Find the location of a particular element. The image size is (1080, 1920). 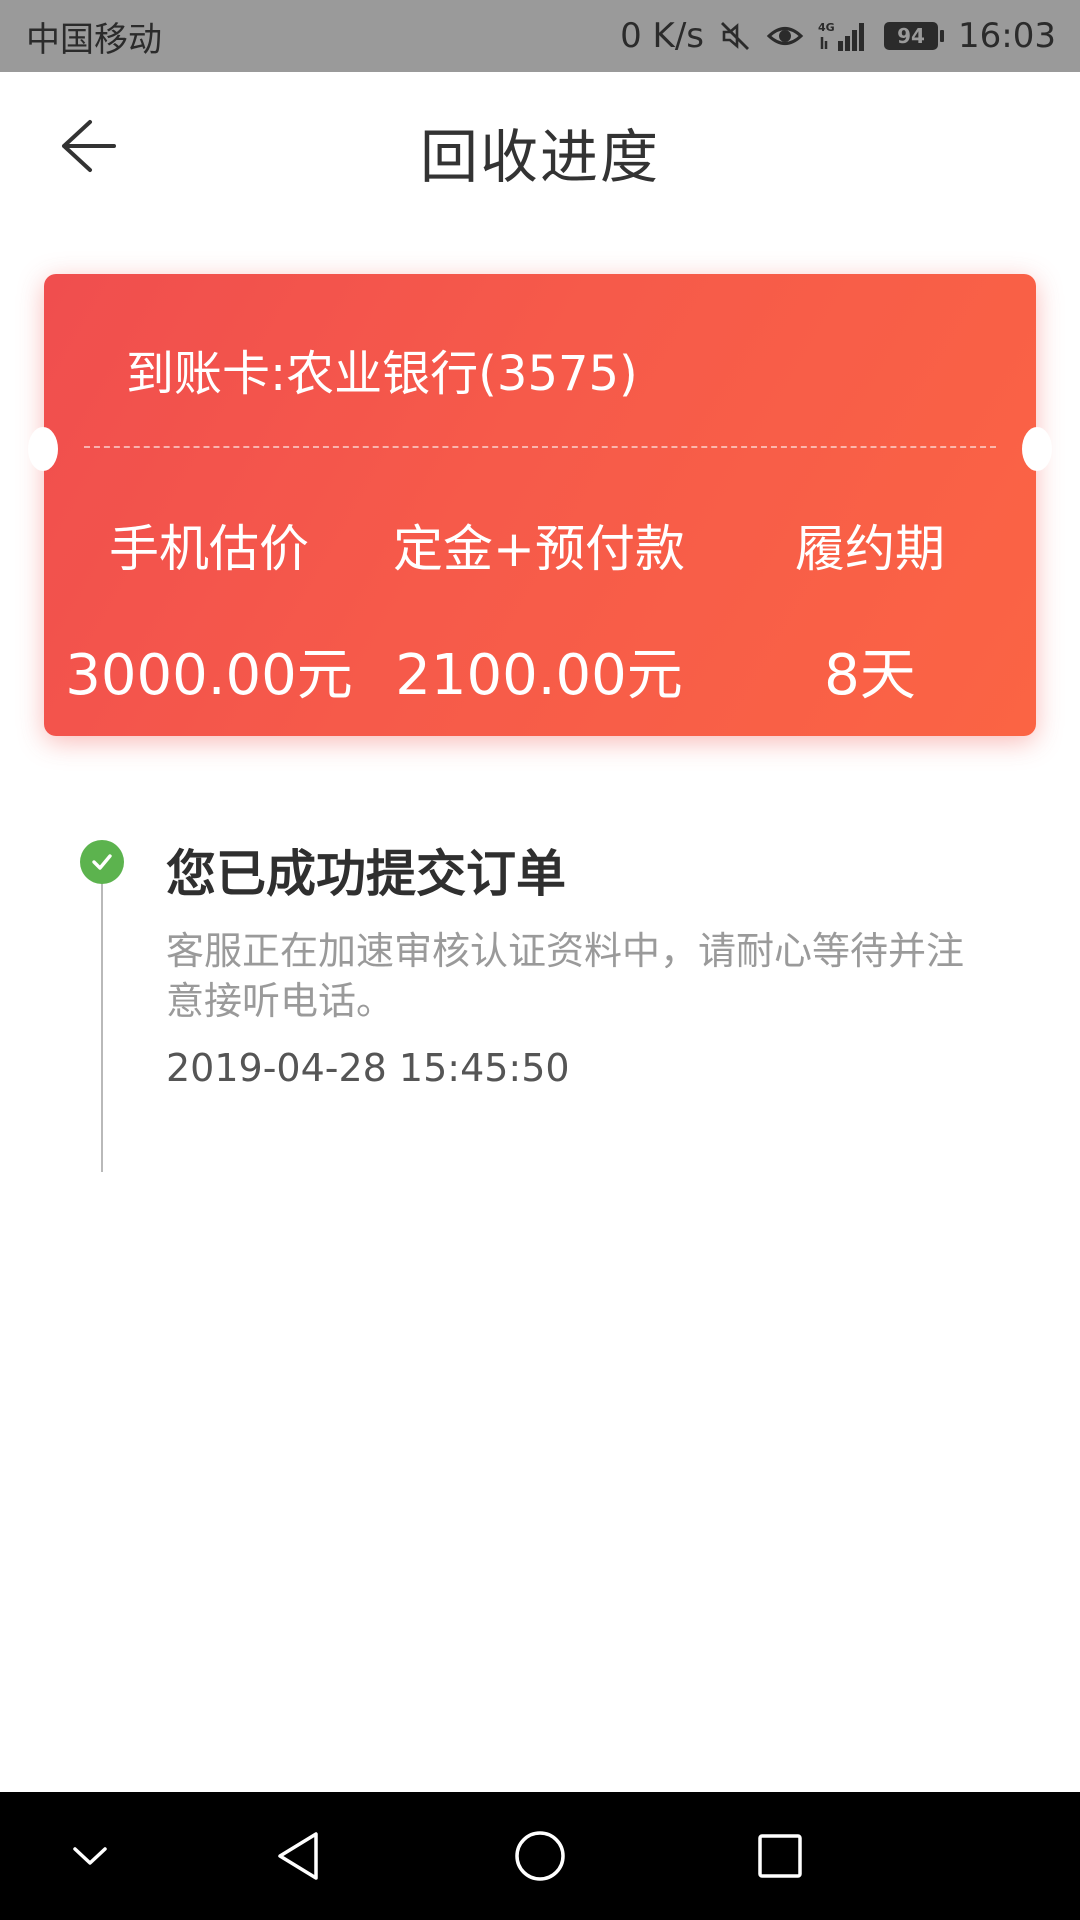

back-triangle-icon is located at coordinates (298, 1856).